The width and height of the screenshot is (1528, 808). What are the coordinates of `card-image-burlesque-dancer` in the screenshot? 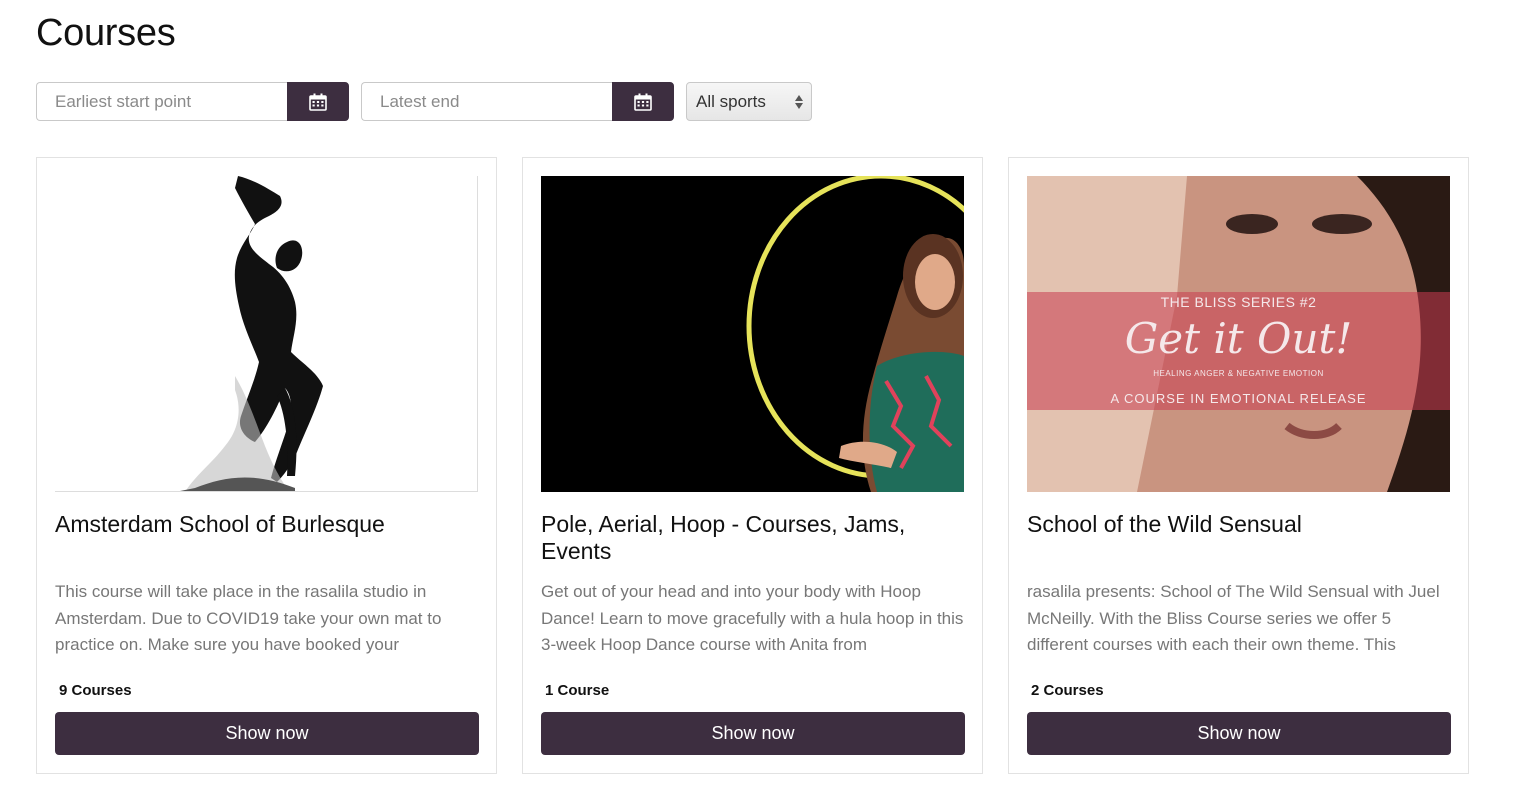 It's located at (266, 334).